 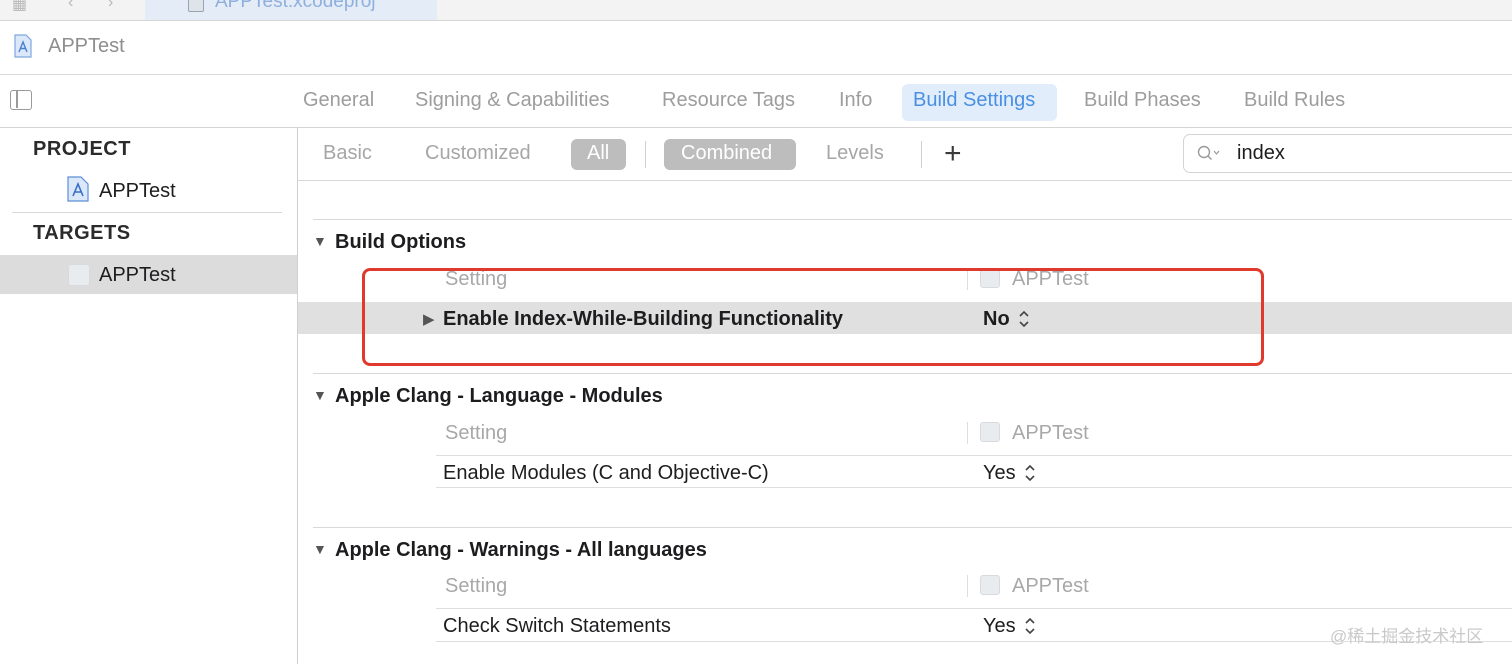 I want to click on filter-levels: Levels, so click(x=855, y=153).